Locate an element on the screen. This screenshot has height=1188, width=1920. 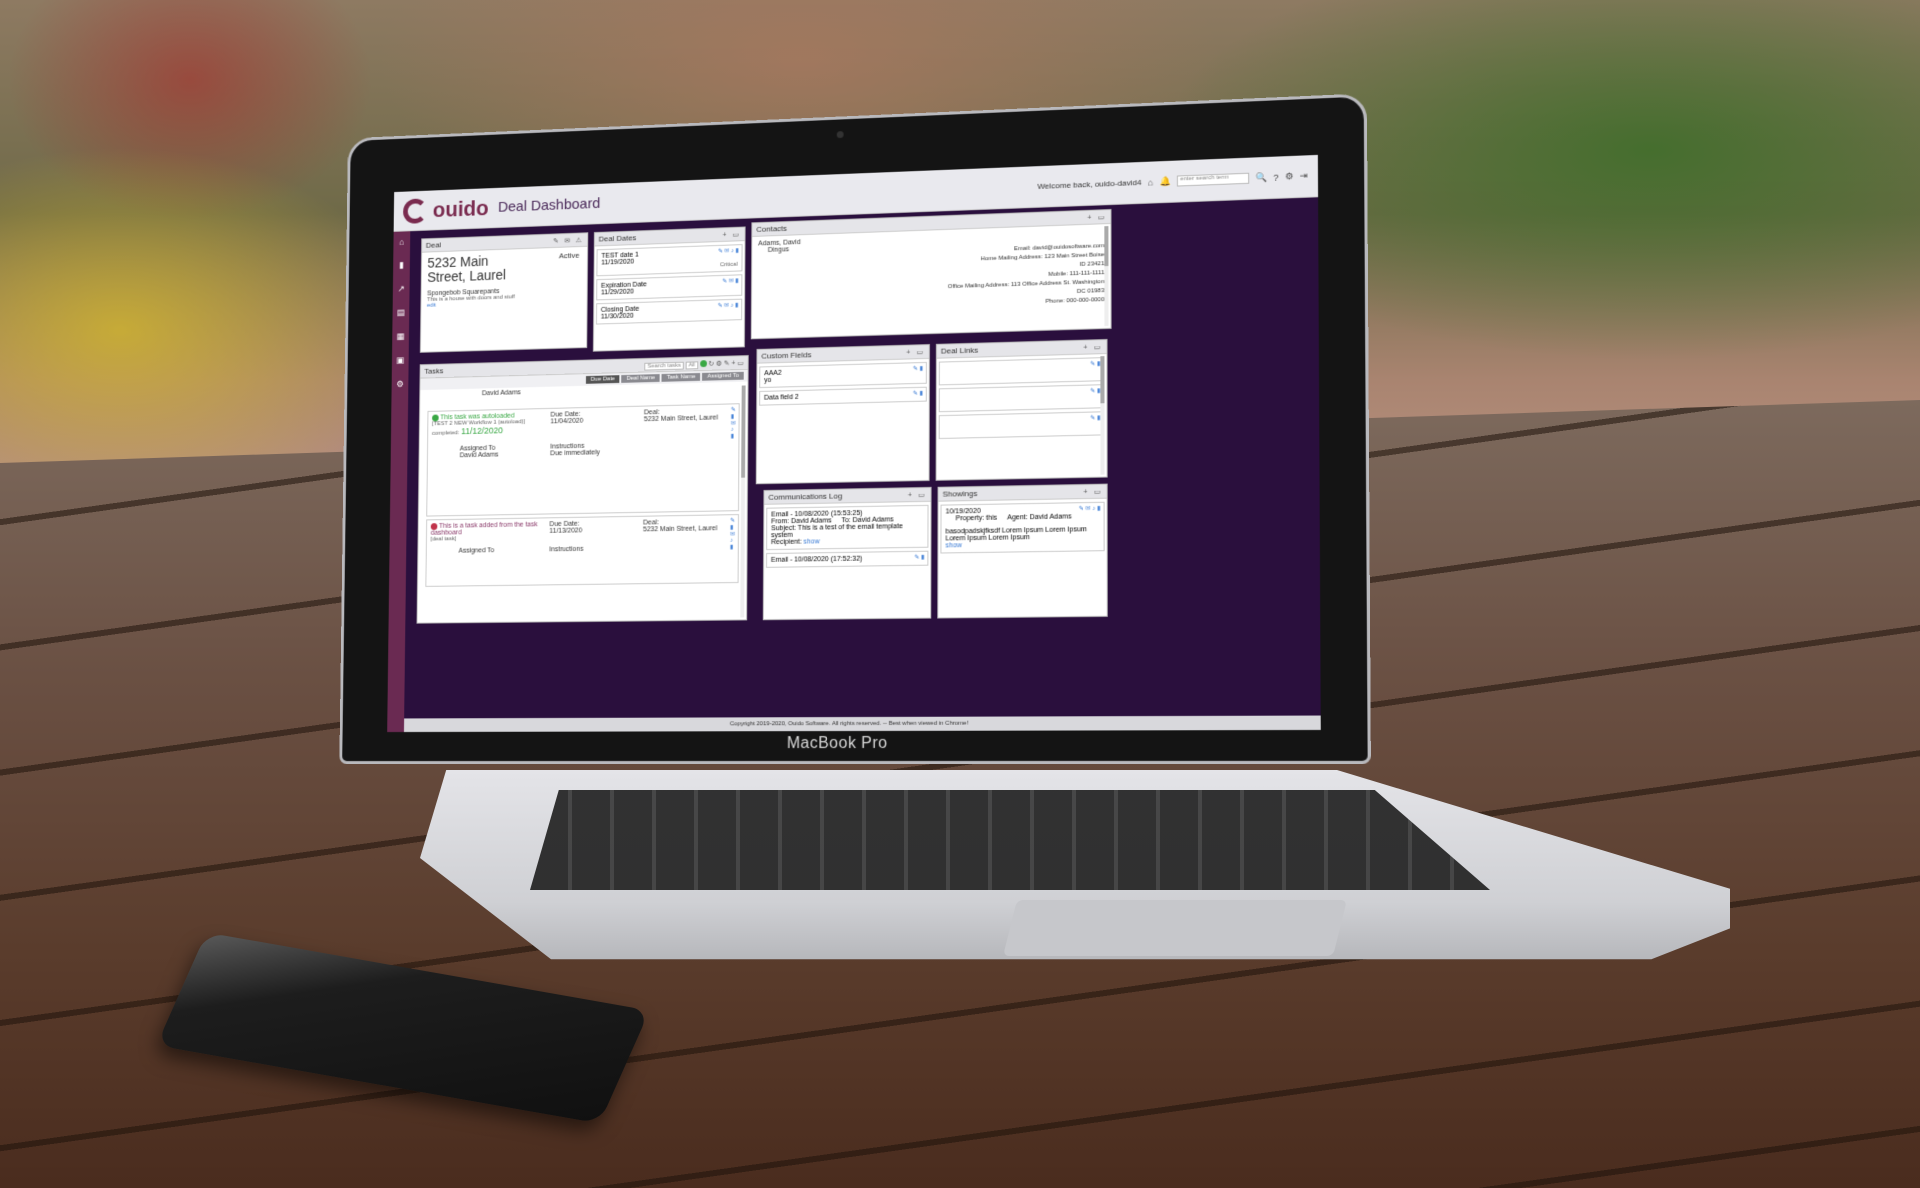
contacts-panel-controls: + ▭ is located at coordinates (1096, 217).